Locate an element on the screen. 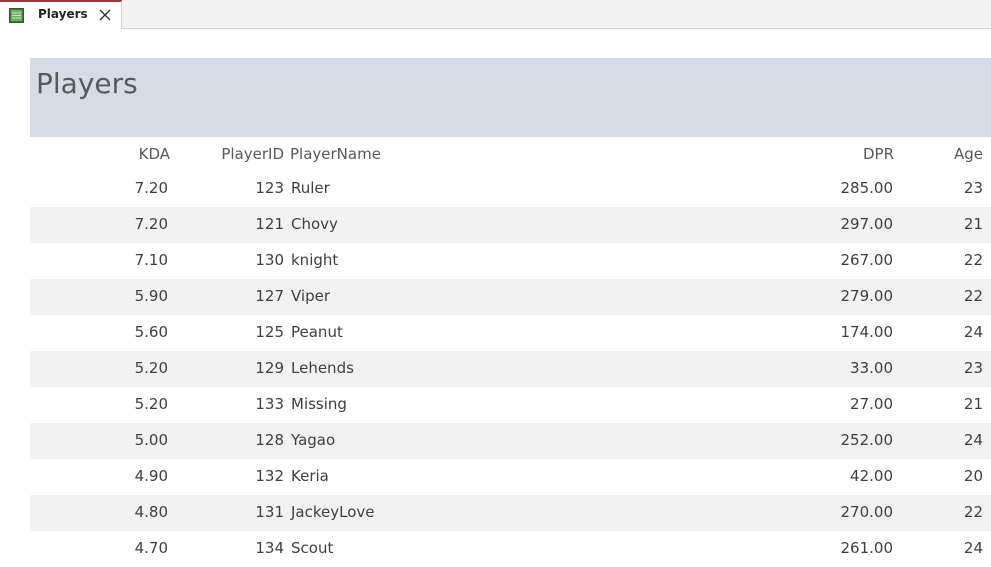  dpr-value: 252.00 is located at coordinates (867, 440).